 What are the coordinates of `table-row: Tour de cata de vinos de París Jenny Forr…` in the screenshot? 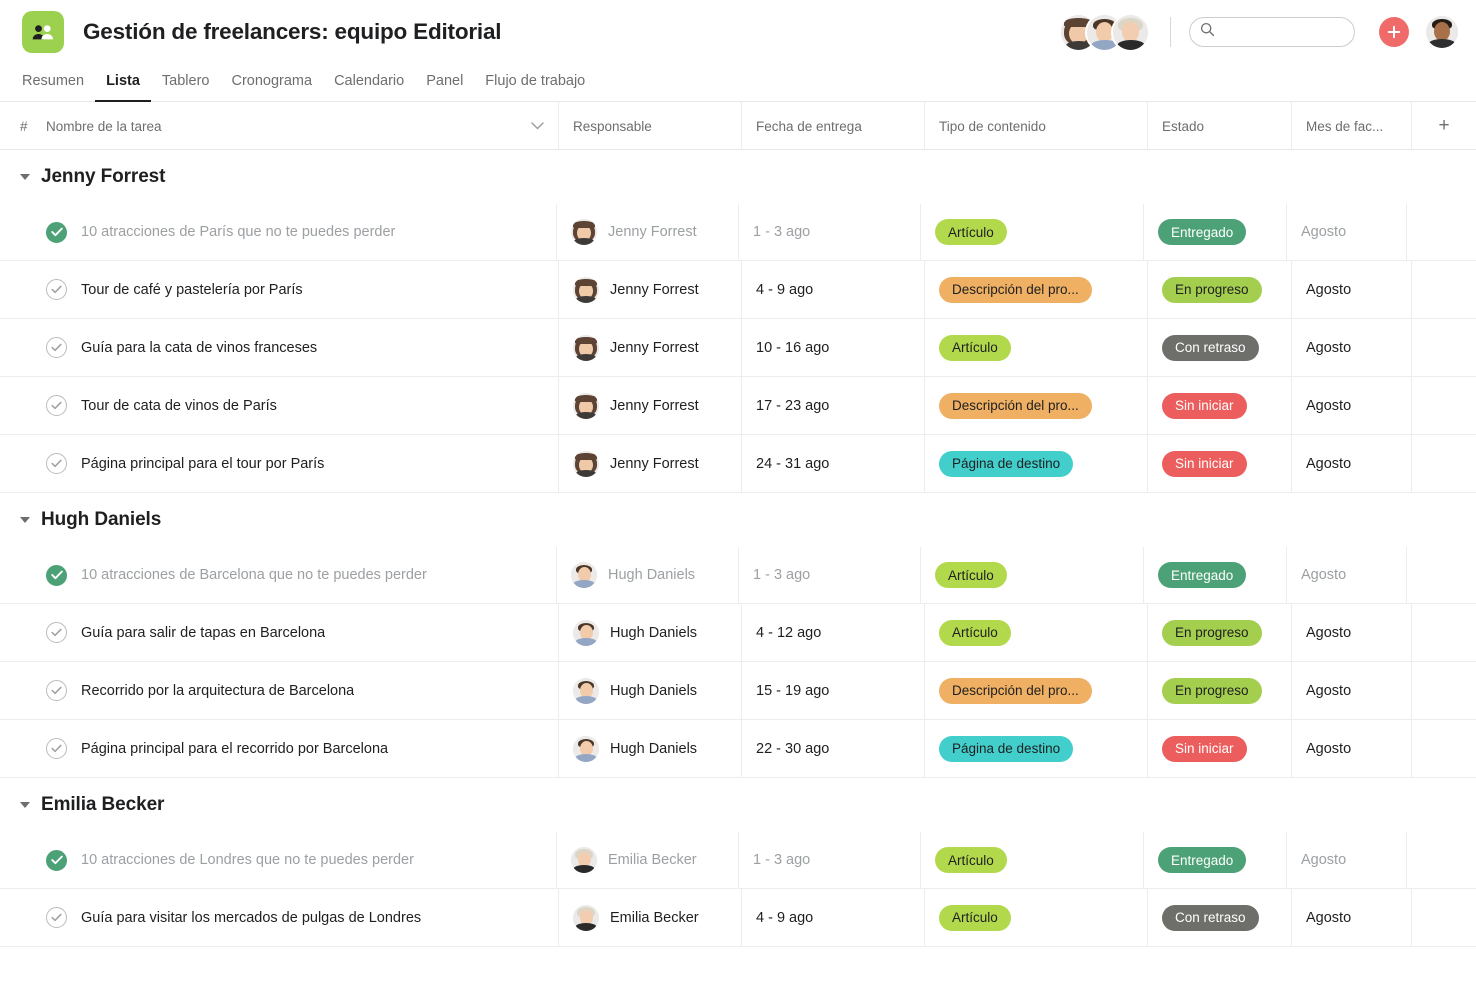 It's located at (738, 406).